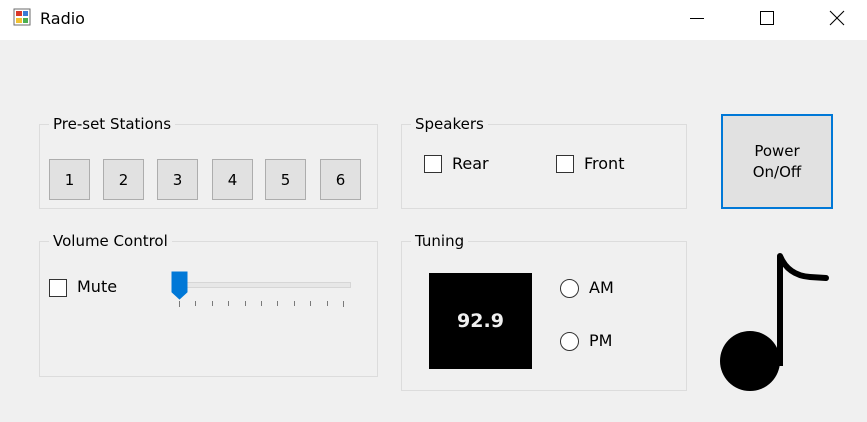 The image size is (867, 422). I want to click on minimize-button, so click(697, 18).